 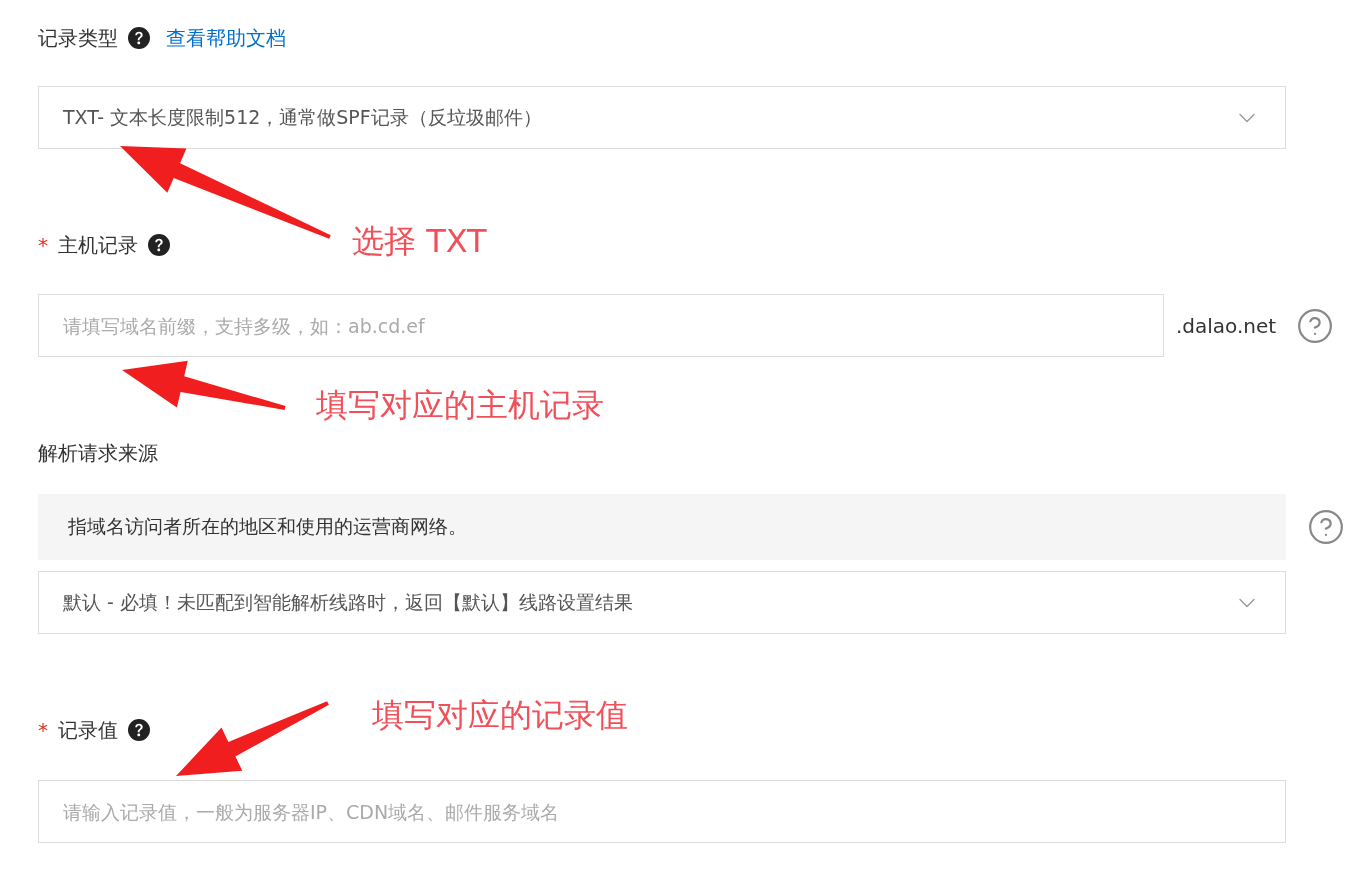 What do you see at coordinates (662, 811) in the screenshot?
I see `record-value-input: 请输入记录值，一般为服务器IP、CDN域名、邮件服务域名` at bounding box center [662, 811].